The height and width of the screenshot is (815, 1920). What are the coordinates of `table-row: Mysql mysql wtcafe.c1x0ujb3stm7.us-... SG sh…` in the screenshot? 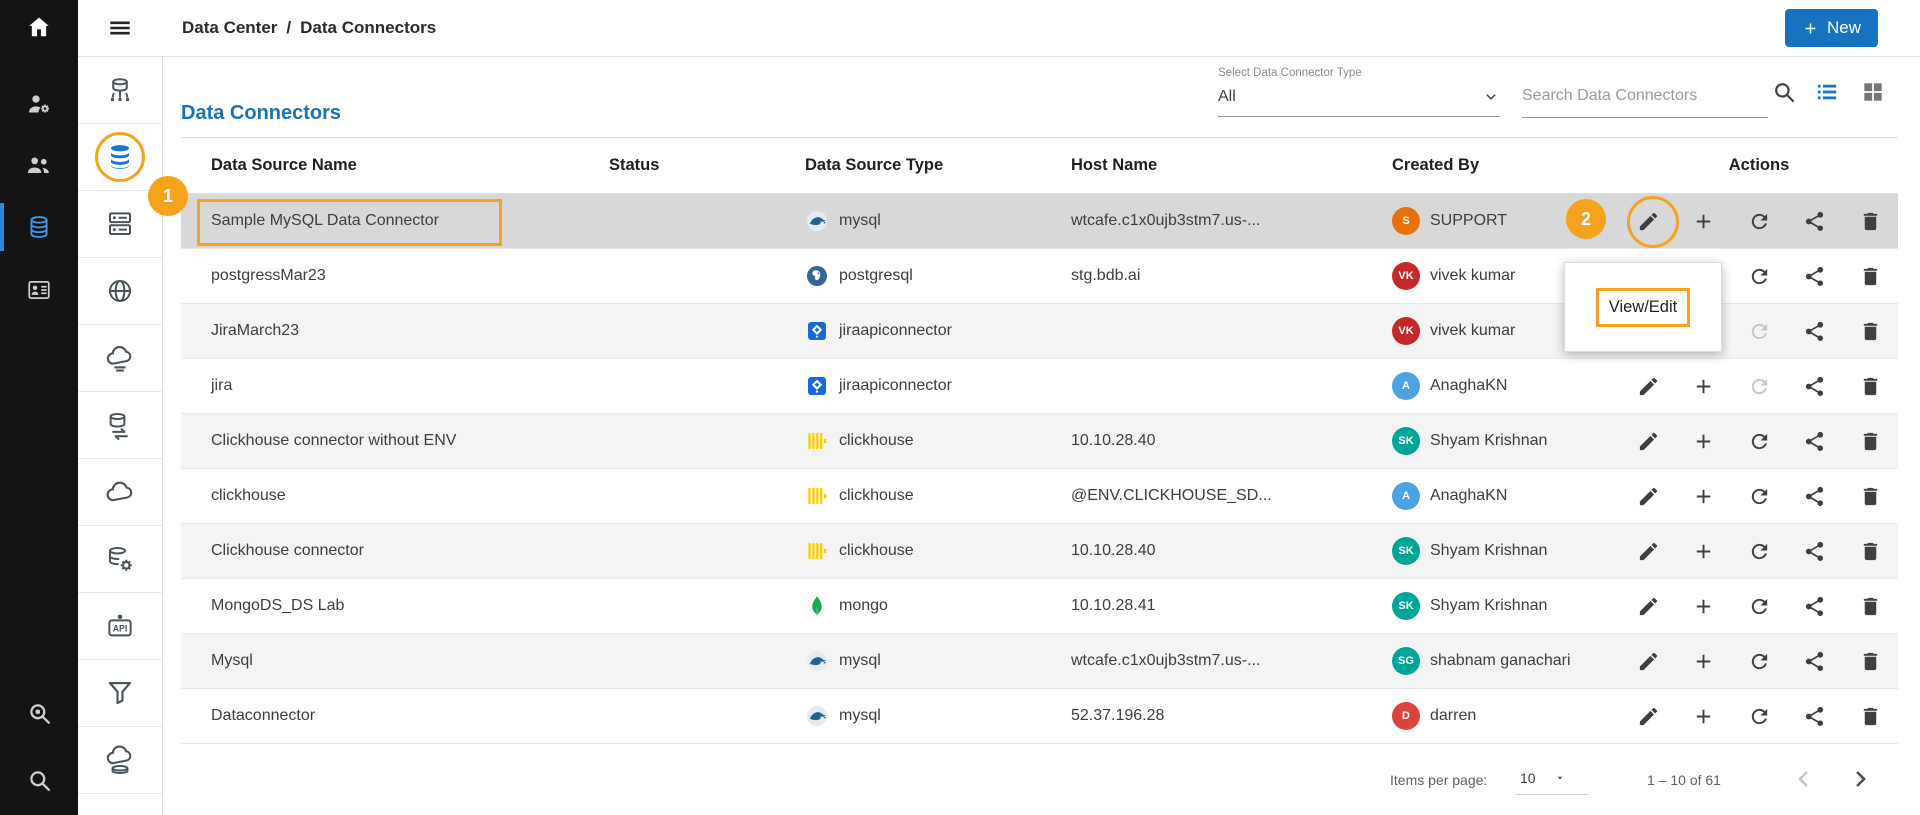 It's located at (1039, 661).